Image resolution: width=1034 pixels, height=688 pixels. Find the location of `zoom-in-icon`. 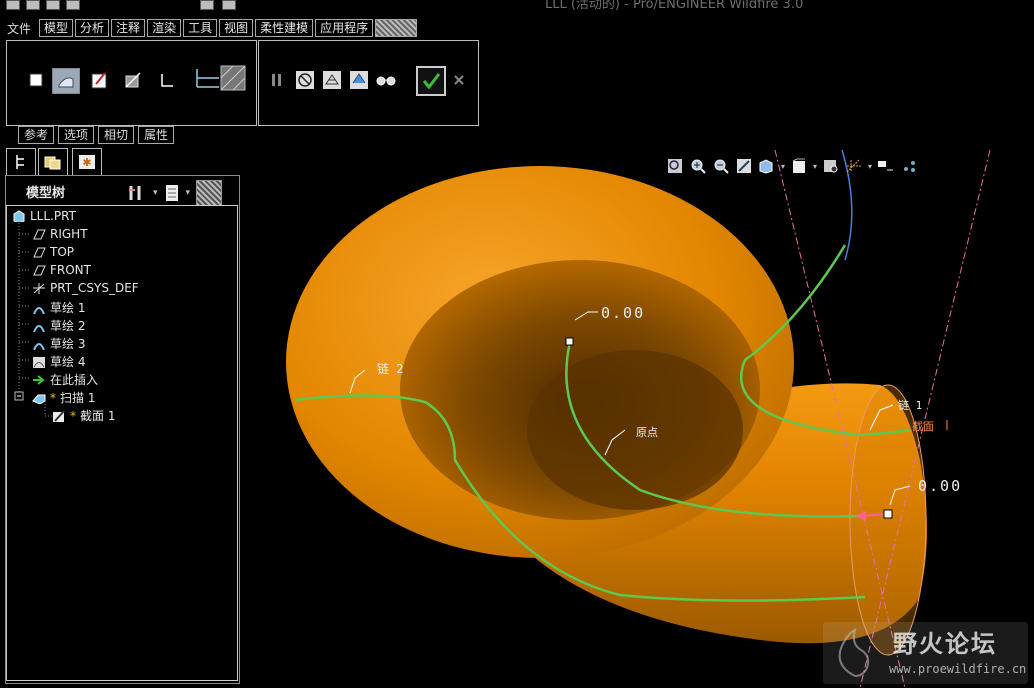

zoom-in-icon is located at coordinates (698, 166).